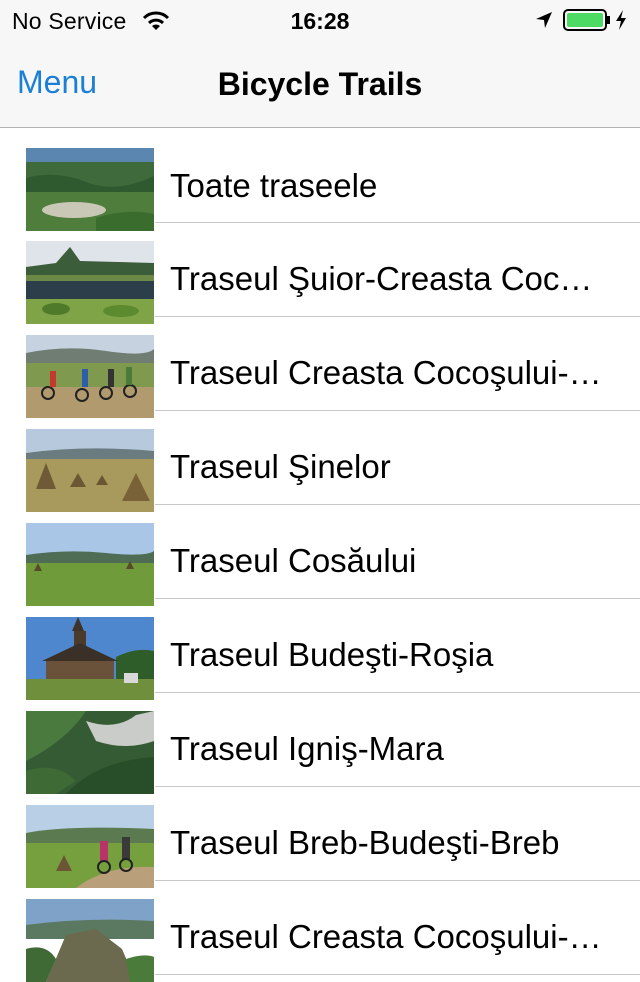 The height and width of the screenshot is (982, 640). What do you see at coordinates (586, 20) in the screenshot?
I see `battery-icon` at bounding box center [586, 20].